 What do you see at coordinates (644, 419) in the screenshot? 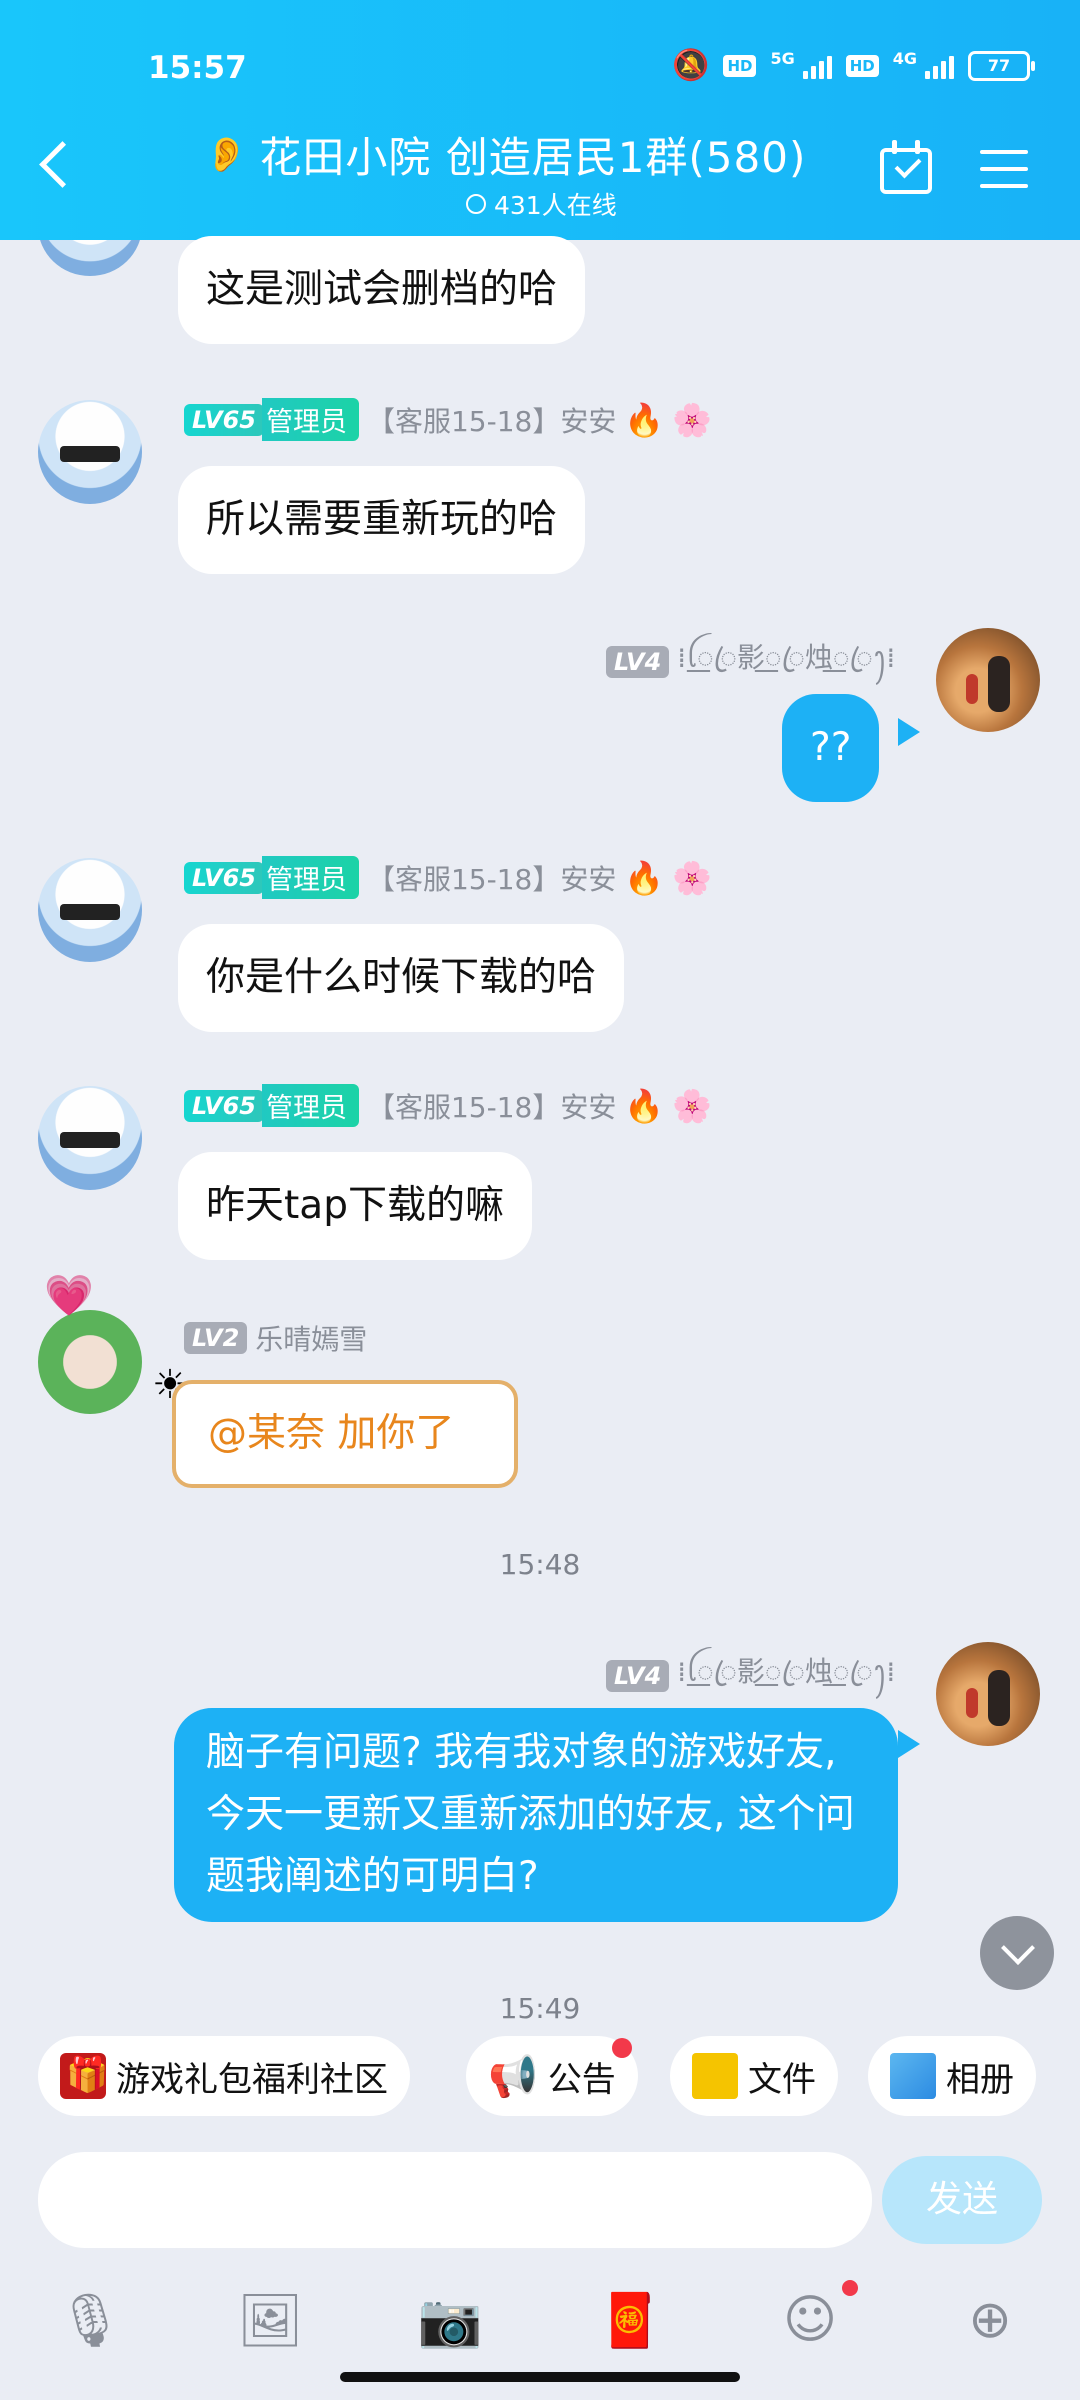
I see `fire-icon: 🔥` at bounding box center [644, 419].